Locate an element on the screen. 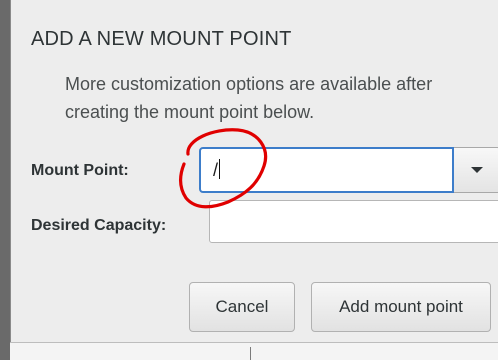 The height and width of the screenshot is (360, 498). mount-point-dropdown-button is located at coordinates (476, 170).